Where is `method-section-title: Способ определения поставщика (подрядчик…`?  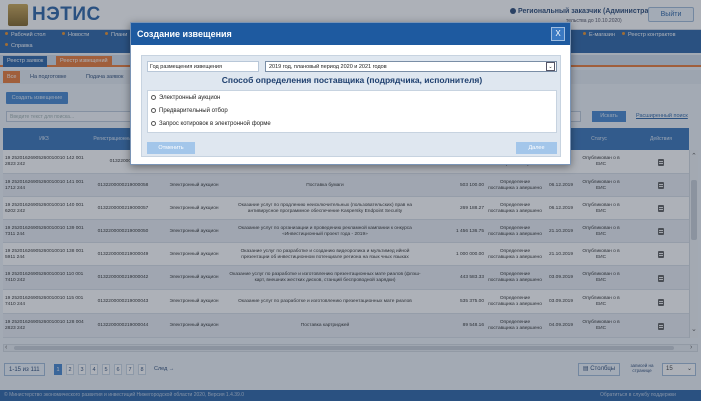 method-section-title: Способ определения поставщика (подрядчик… is located at coordinates (352, 80).